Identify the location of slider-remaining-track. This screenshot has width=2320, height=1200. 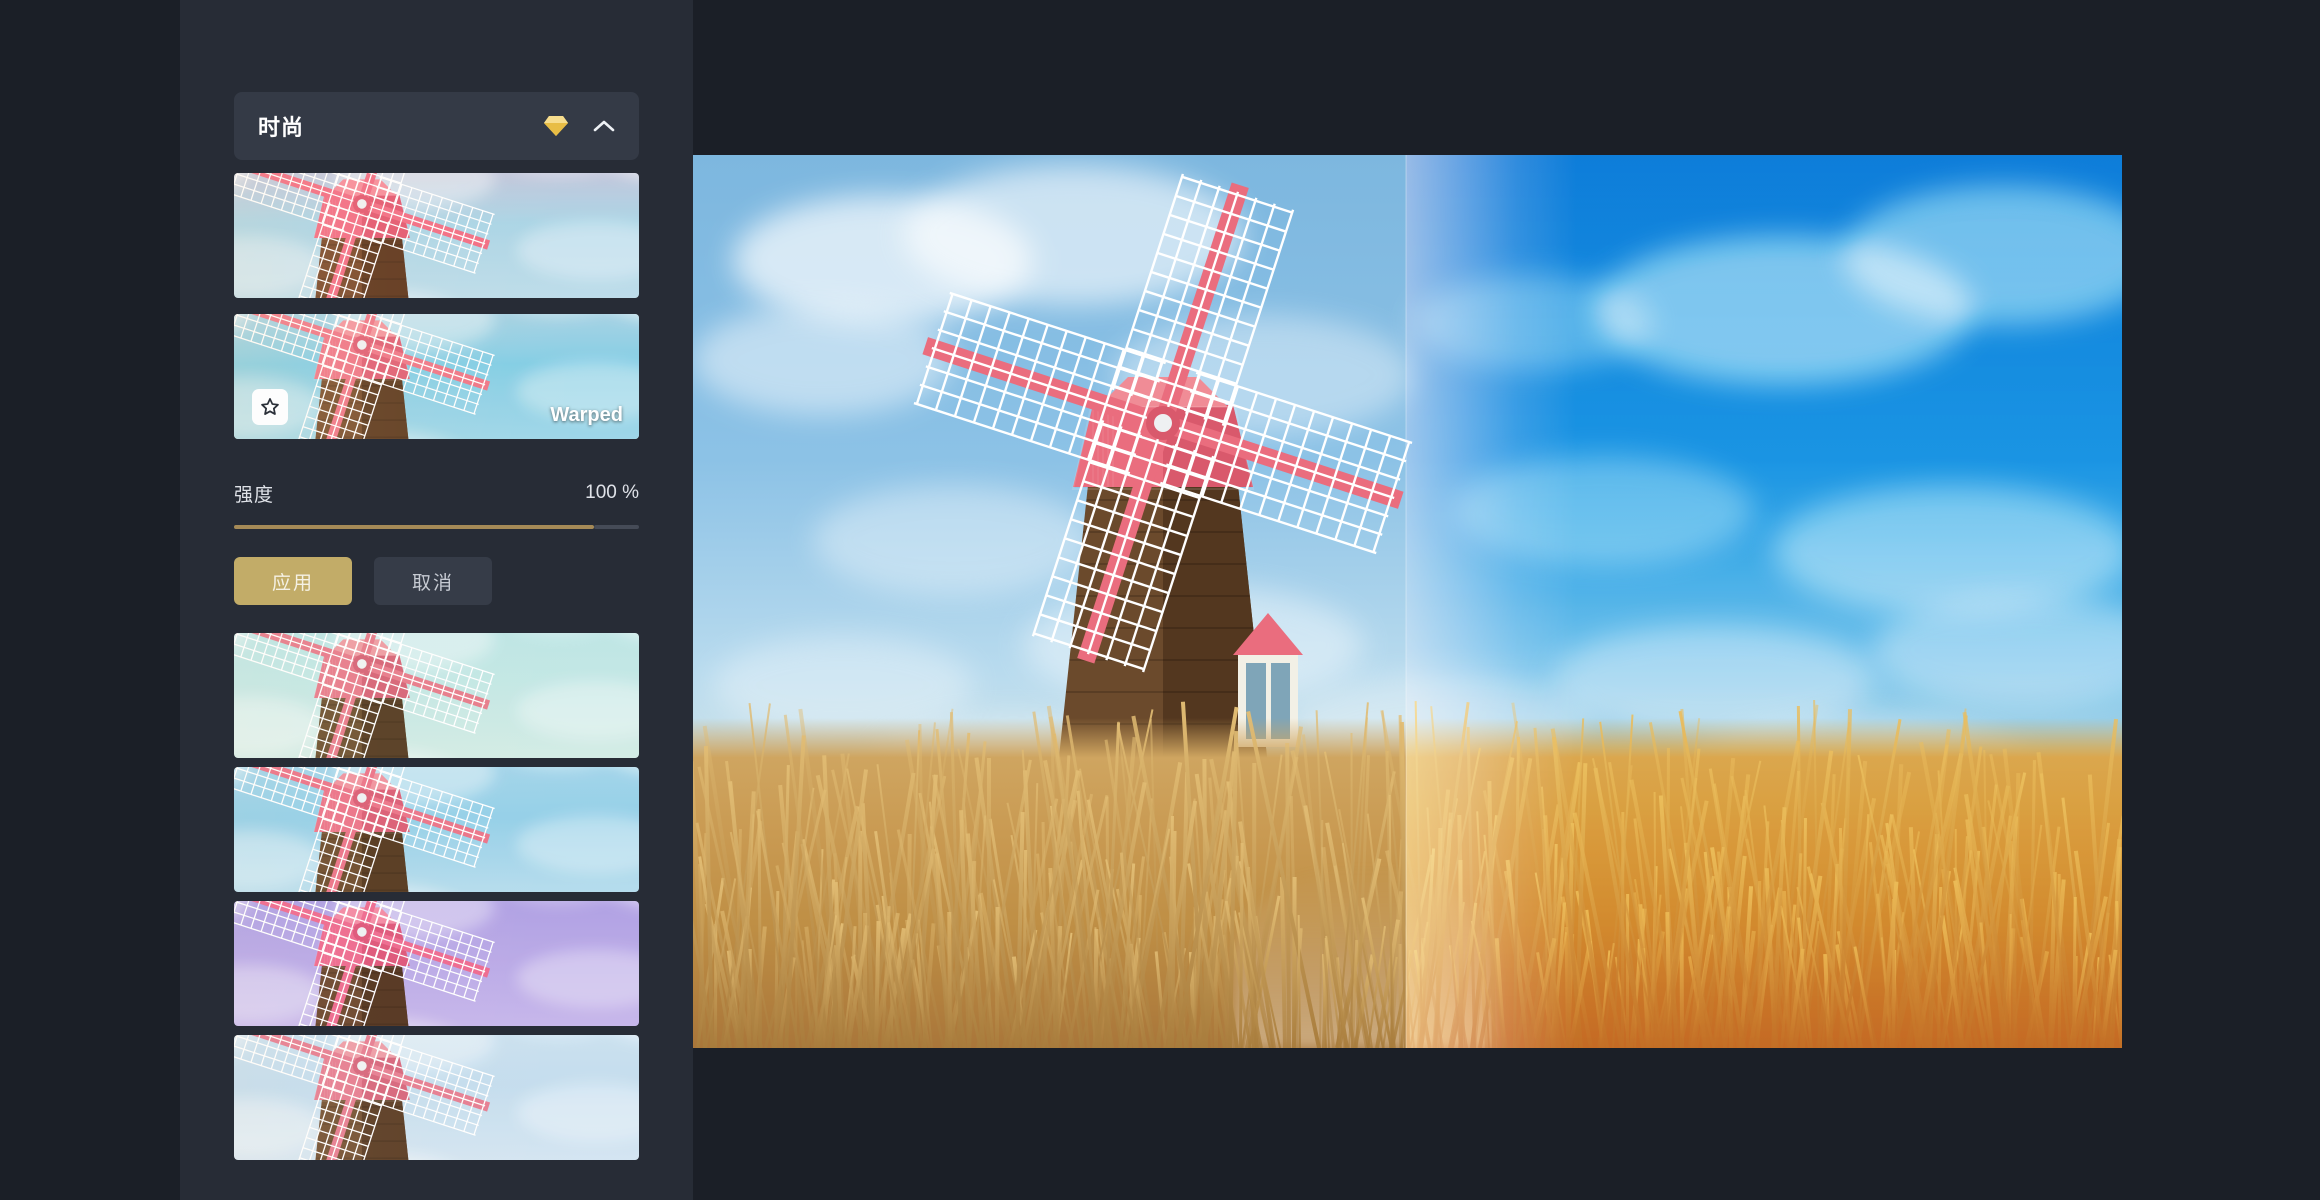
(616, 527).